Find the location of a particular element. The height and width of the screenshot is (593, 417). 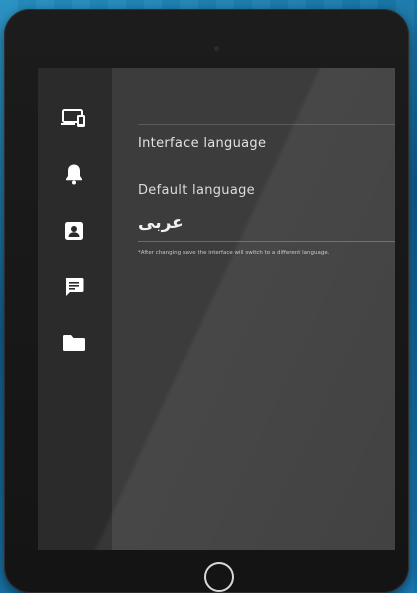

sidebar-item-messages is located at coordinates (74, 287).